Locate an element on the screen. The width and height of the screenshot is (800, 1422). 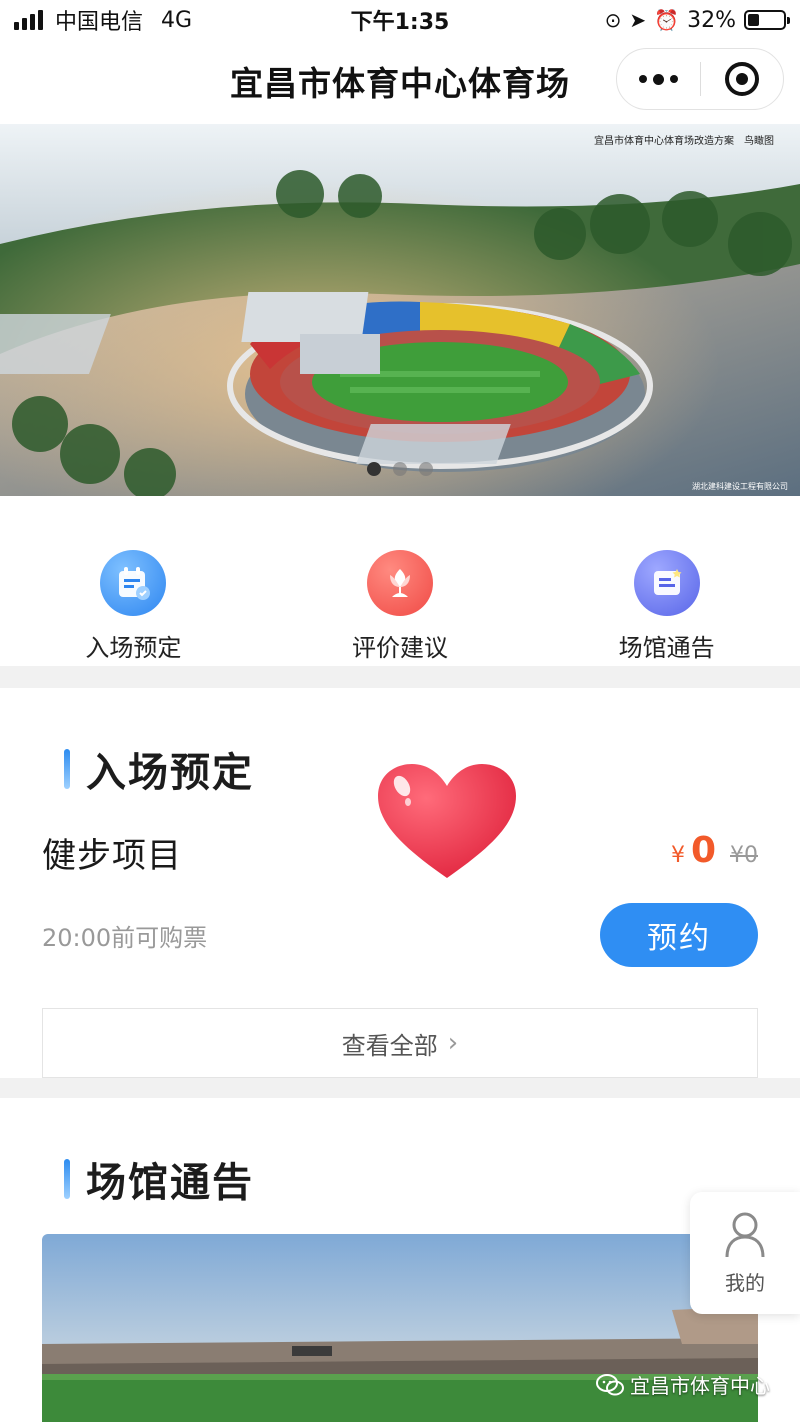
network-type: 4G is located at coordinates (177, 20).